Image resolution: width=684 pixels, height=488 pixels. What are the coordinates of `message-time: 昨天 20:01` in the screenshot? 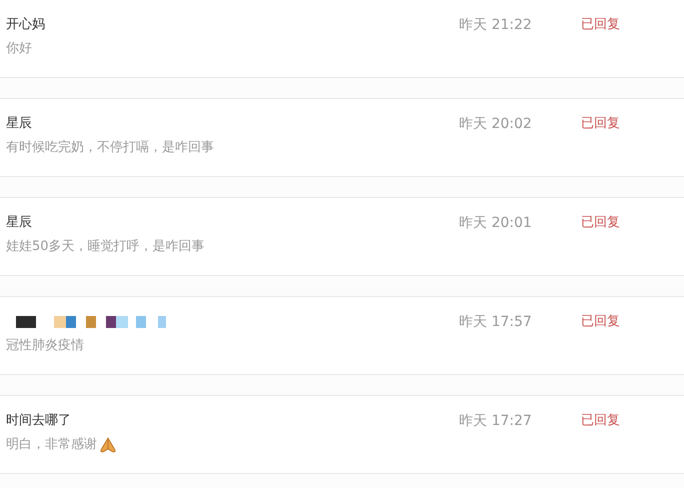 It's located at (496, 223).